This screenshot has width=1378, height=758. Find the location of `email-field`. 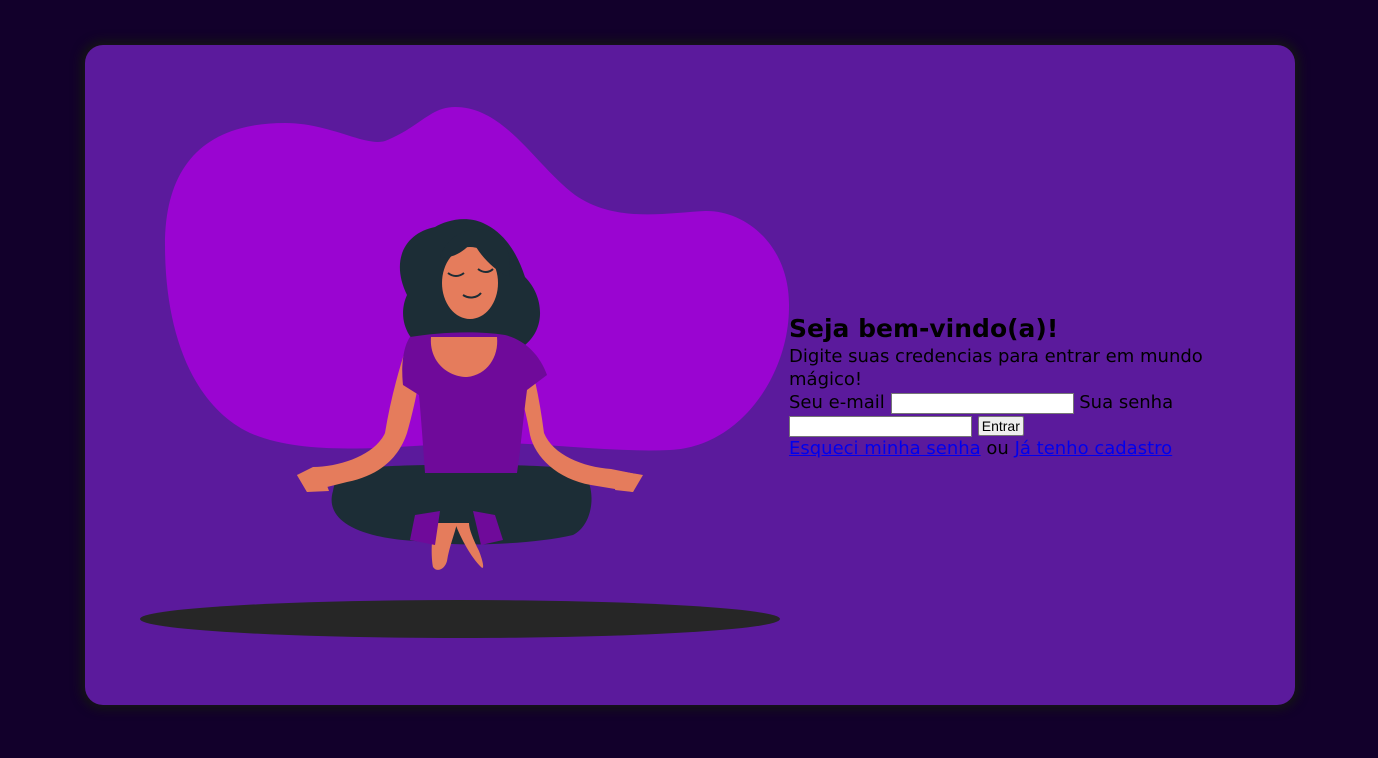

email-field is located at coordinates (982, 403).